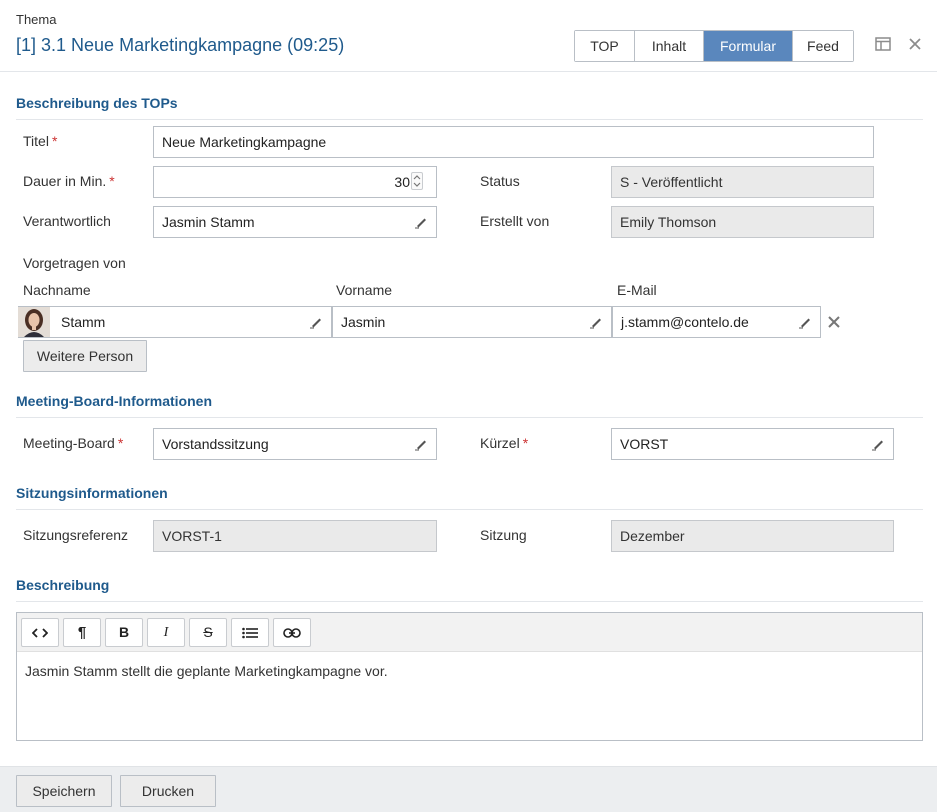 The image size is (937, 812). Describe the element at coordinates (215, 444) in the screenshot. I see `meeting-board-value: Vorstandssitzung` at that location.